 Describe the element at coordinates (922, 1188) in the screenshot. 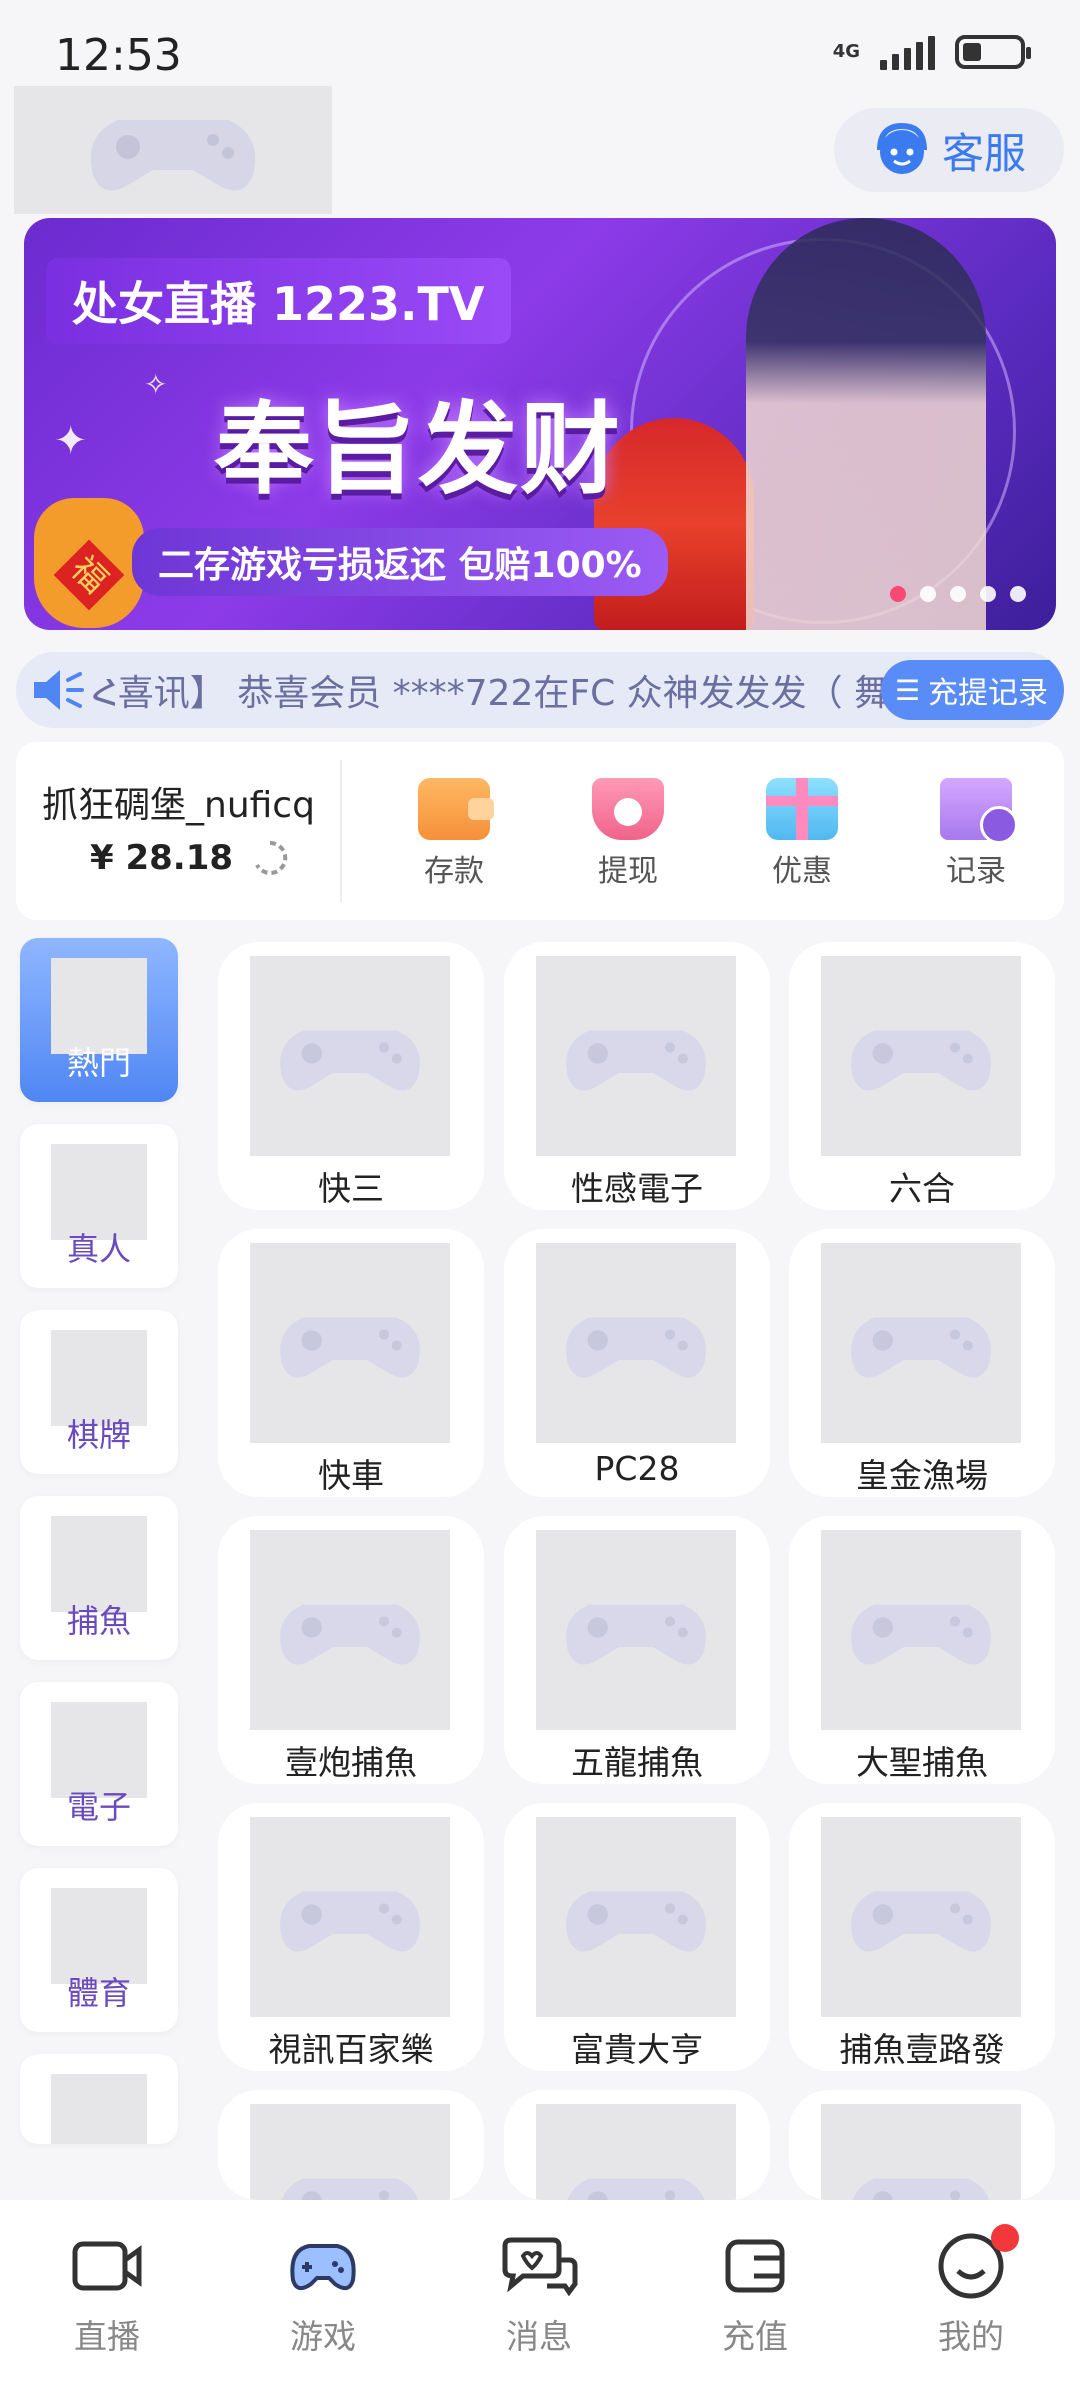

I see `game-name: 六合` at that location.